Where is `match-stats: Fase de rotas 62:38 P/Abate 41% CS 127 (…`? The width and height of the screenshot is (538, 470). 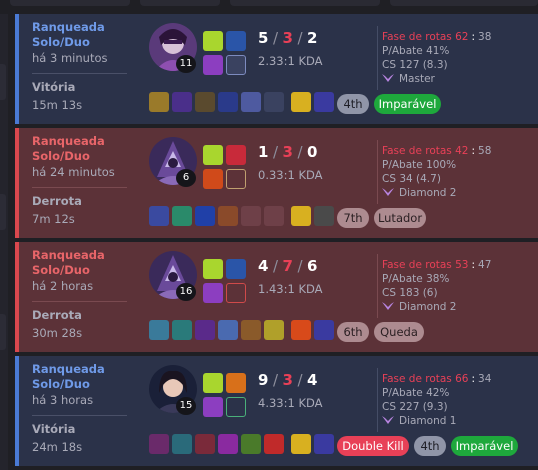
match-stats: Fase de rotas 62:38 P/Abate 41% CS 127 (… is located at coordinates (454, 58).